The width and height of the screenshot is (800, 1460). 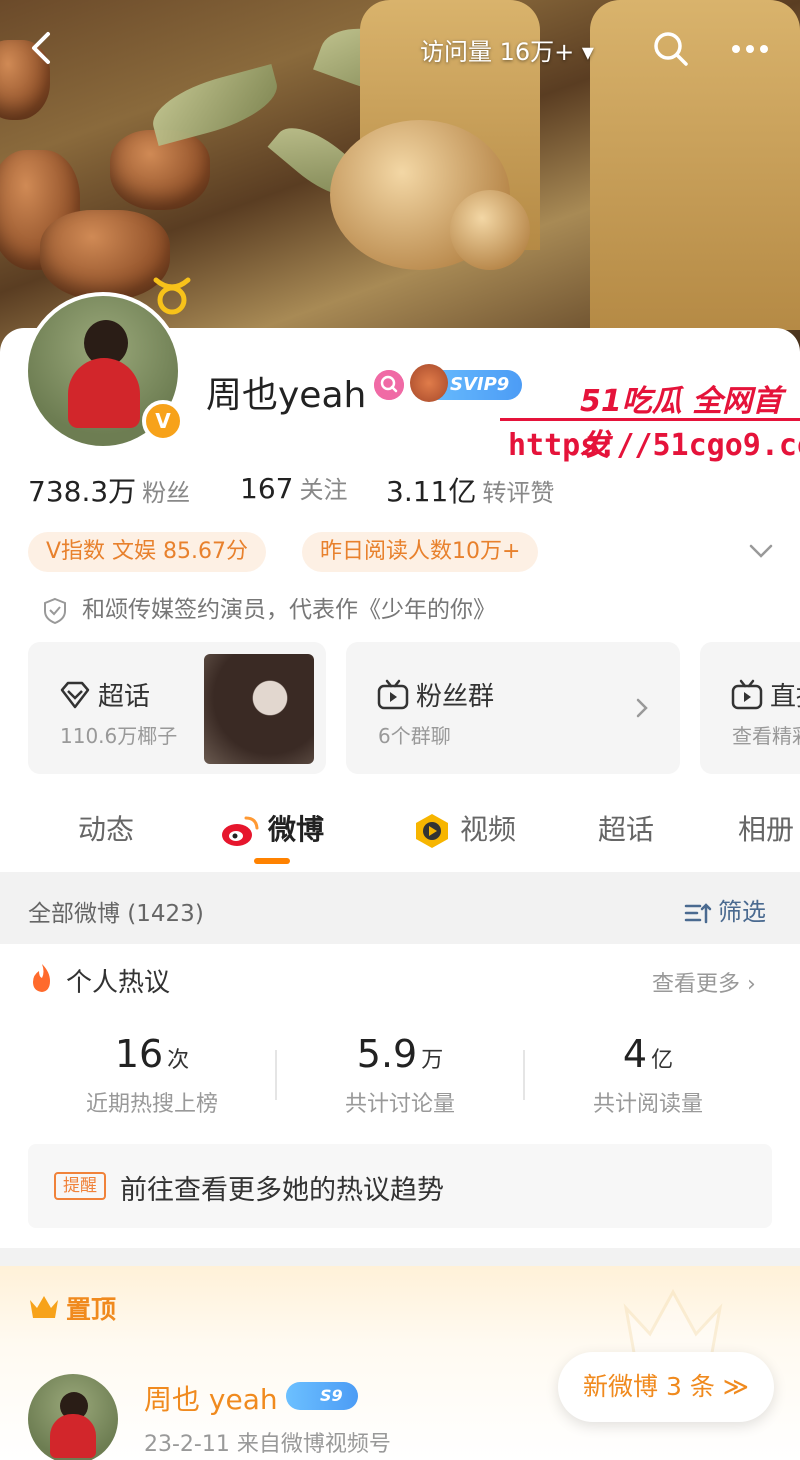 I want to click on all-posts-count: 全部微博 (1423), so click(x=116, y=914).